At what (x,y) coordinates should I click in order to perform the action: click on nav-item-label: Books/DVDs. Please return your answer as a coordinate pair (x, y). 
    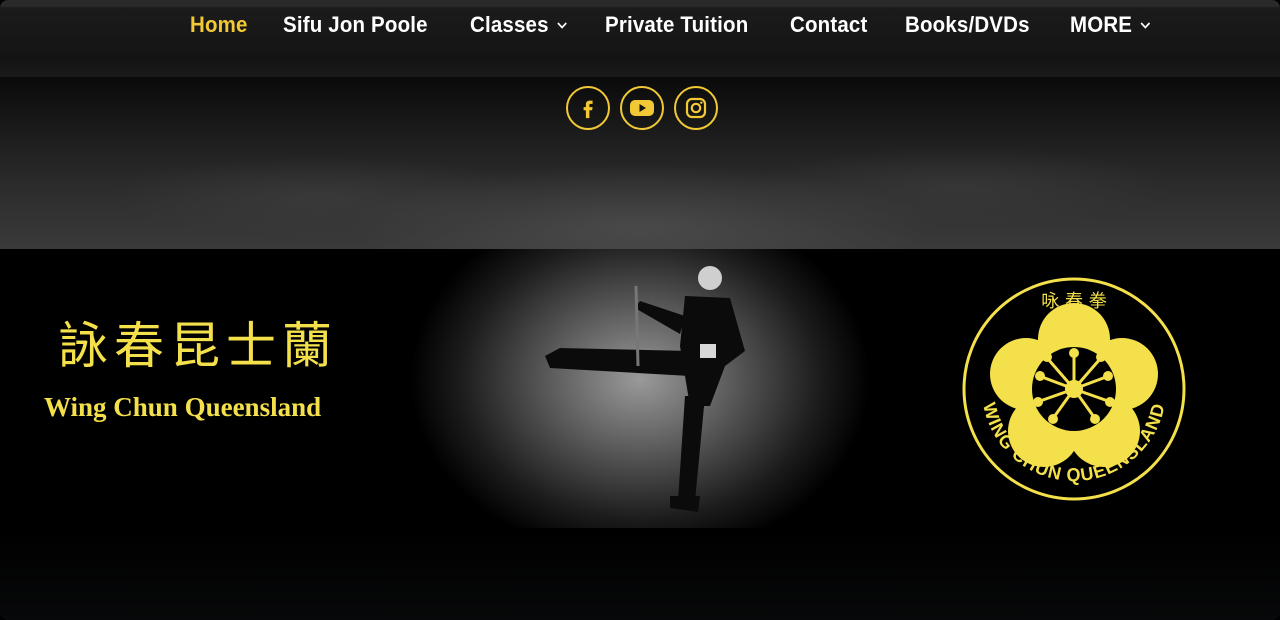
    Looking at the image, I should click on (967, 24).